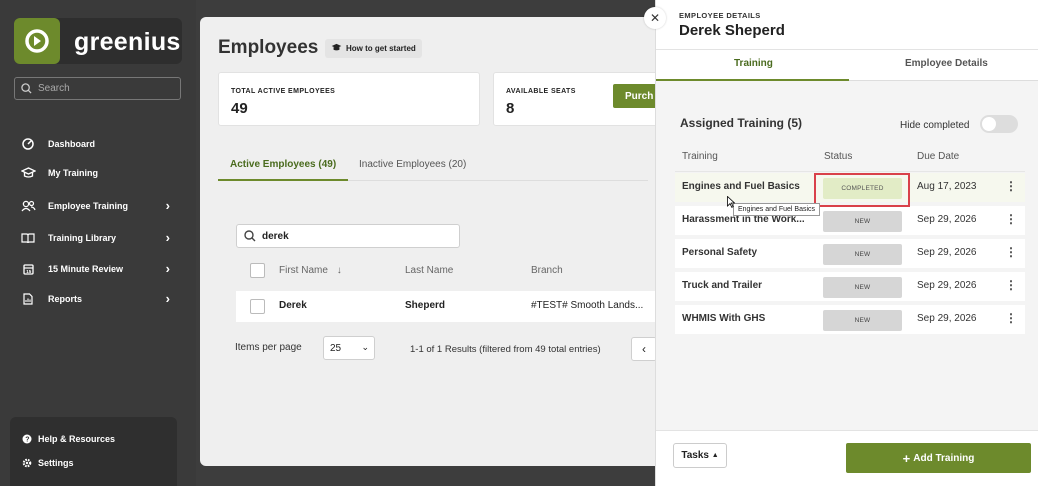  Describe the element at coordinates (722, 285) in the screenshot. I see `training-name: Truck and Trailer` at that location.